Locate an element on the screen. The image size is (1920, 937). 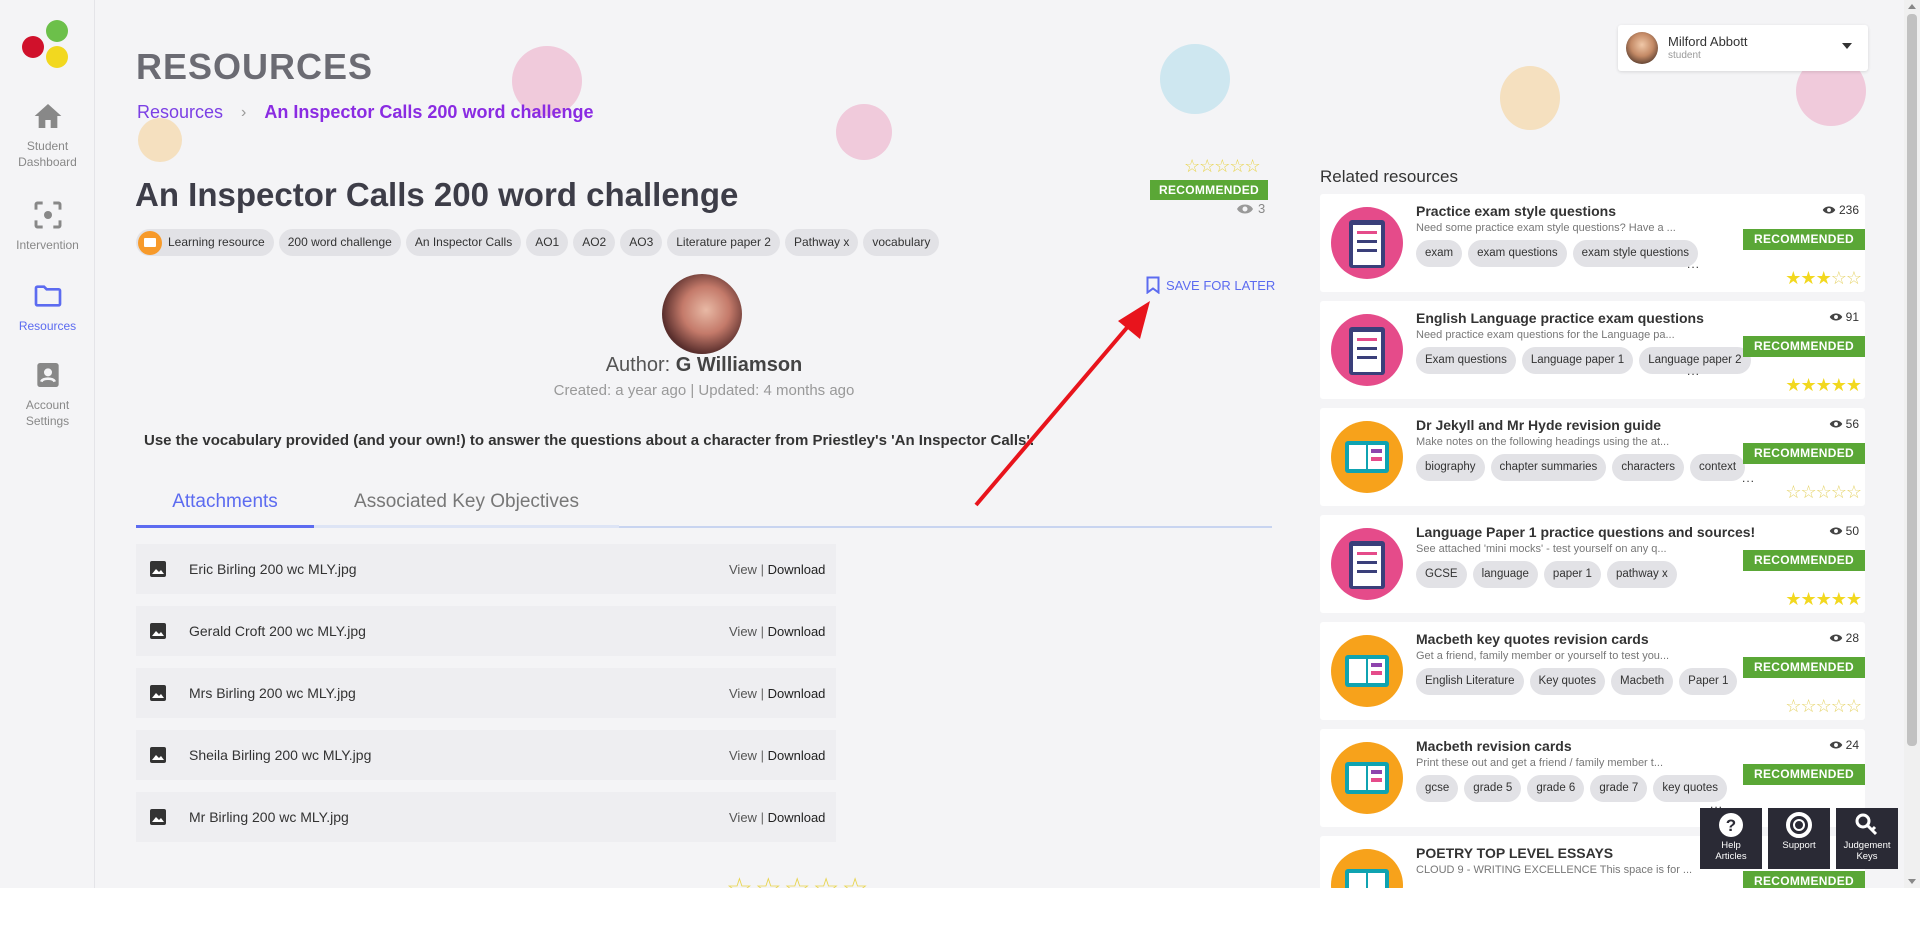
rating-stars: ☆☆☆☆☆ is located at coordinates (1222, 166).